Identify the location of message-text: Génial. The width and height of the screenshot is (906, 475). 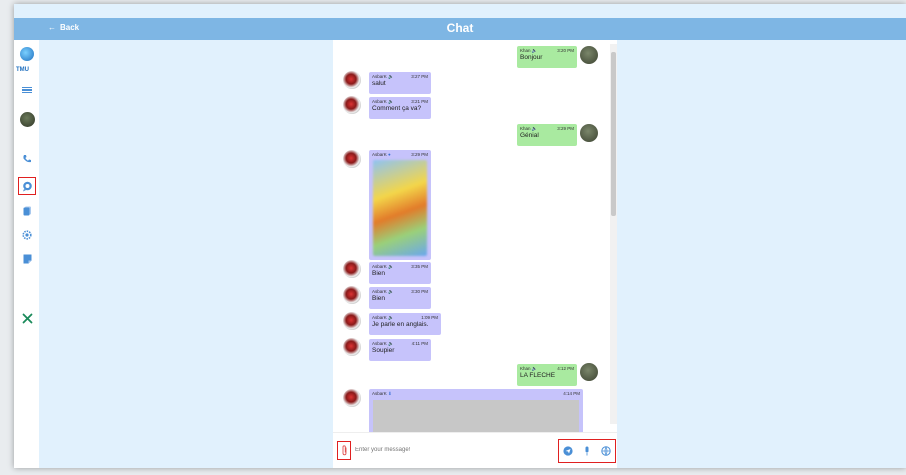
(529, 135).